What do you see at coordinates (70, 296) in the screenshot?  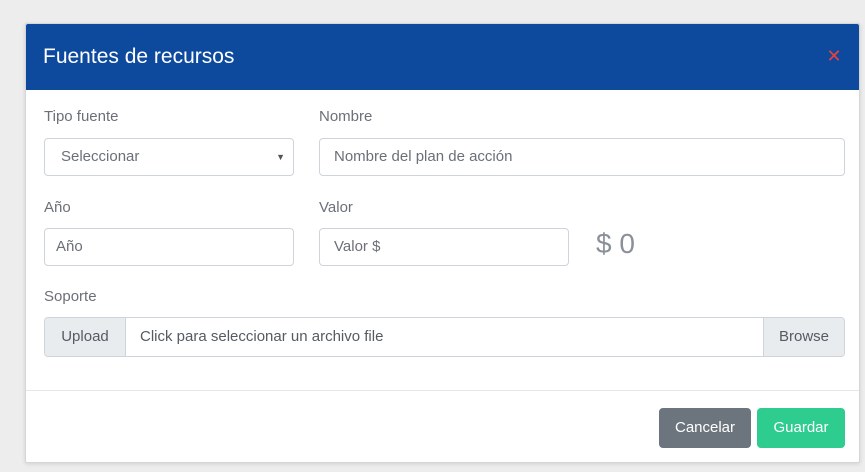 I see `soporte-label: Soporte` at bounding box center [70, 296].